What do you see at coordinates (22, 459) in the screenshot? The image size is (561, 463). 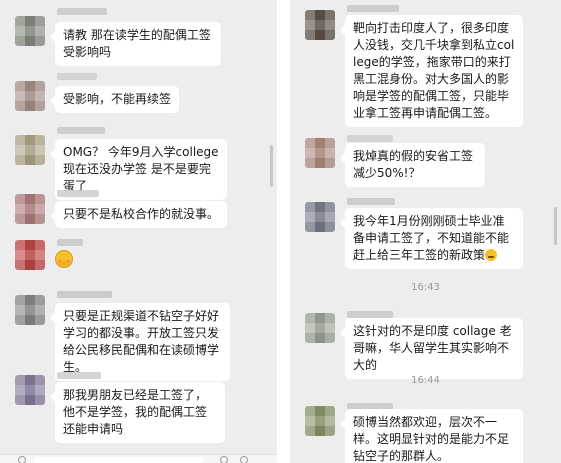 I see `voice-icon` at bounding box center [22, 459].